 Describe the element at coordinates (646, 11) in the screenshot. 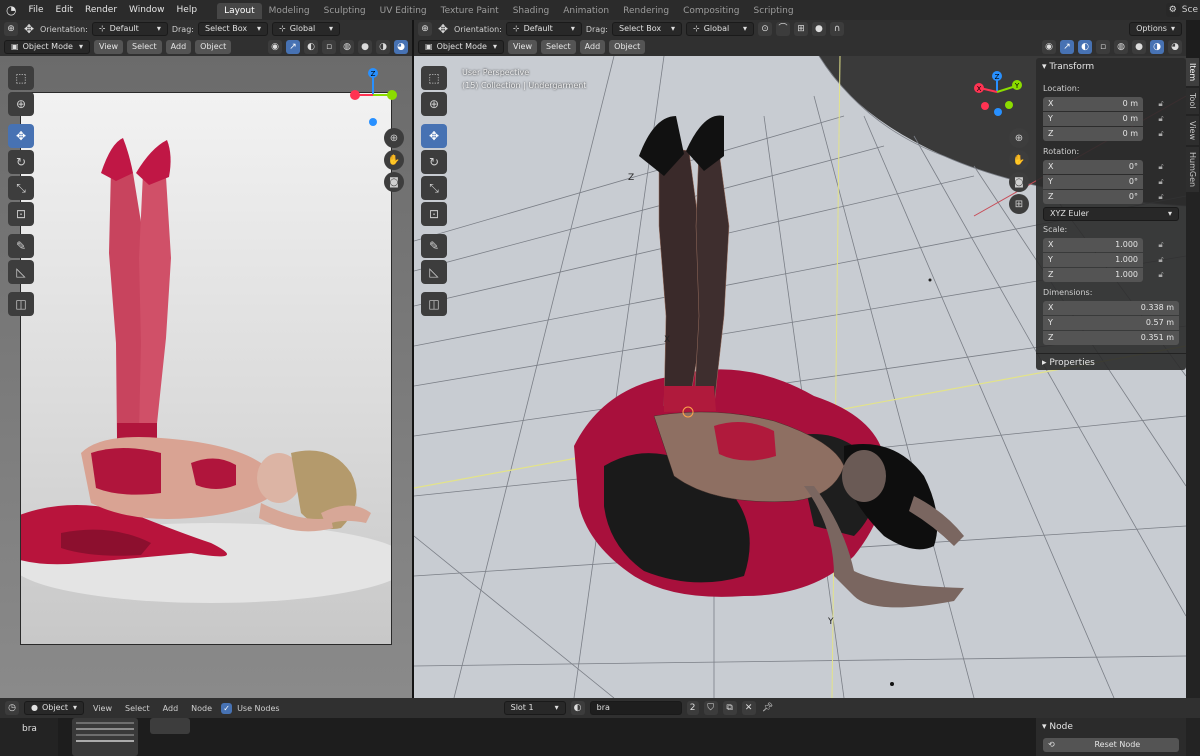

I see `workspace-tab-rendering: Rendering` at that location.